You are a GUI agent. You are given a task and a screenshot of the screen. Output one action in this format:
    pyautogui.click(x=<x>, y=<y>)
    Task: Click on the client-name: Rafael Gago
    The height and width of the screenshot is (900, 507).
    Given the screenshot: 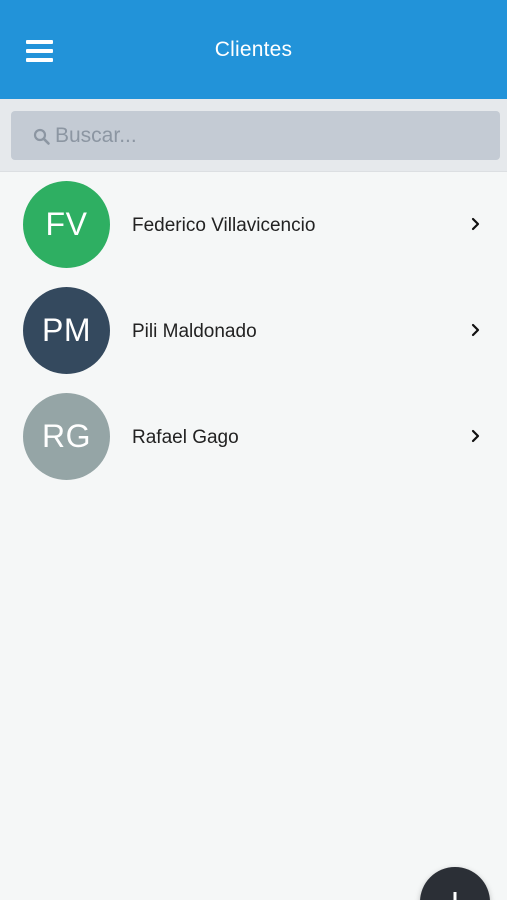 What is the action you would take?
    pyautogui.click(x=185, y=437)
    